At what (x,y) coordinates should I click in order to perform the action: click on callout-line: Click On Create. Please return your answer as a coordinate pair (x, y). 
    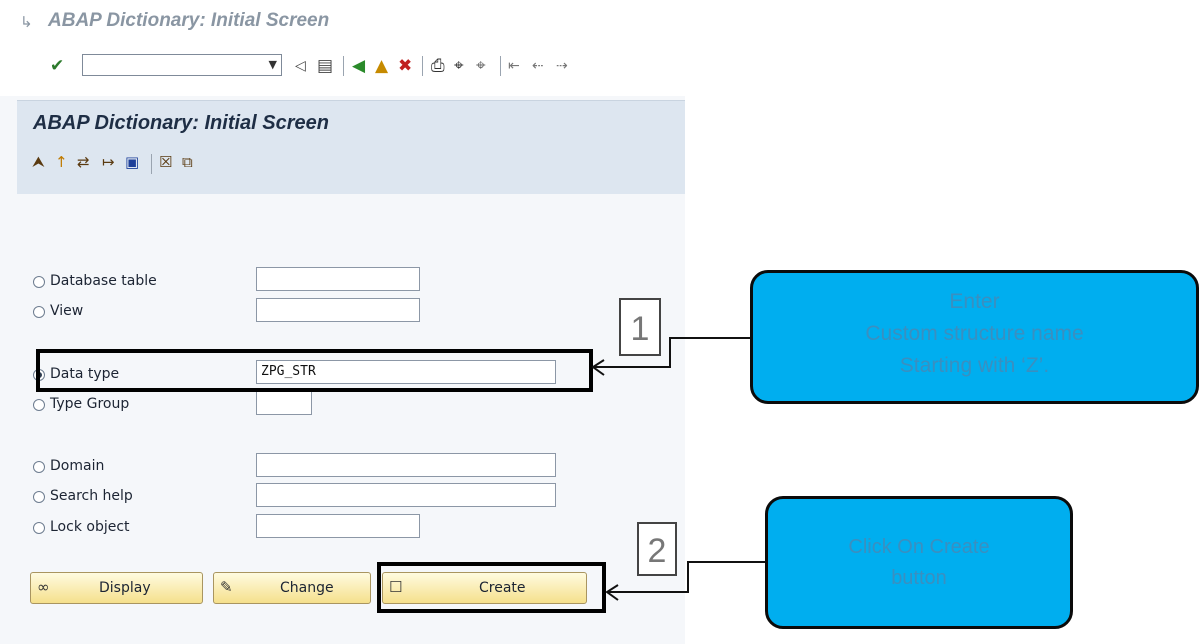
    Looking at the image, I should click on (919, 547).